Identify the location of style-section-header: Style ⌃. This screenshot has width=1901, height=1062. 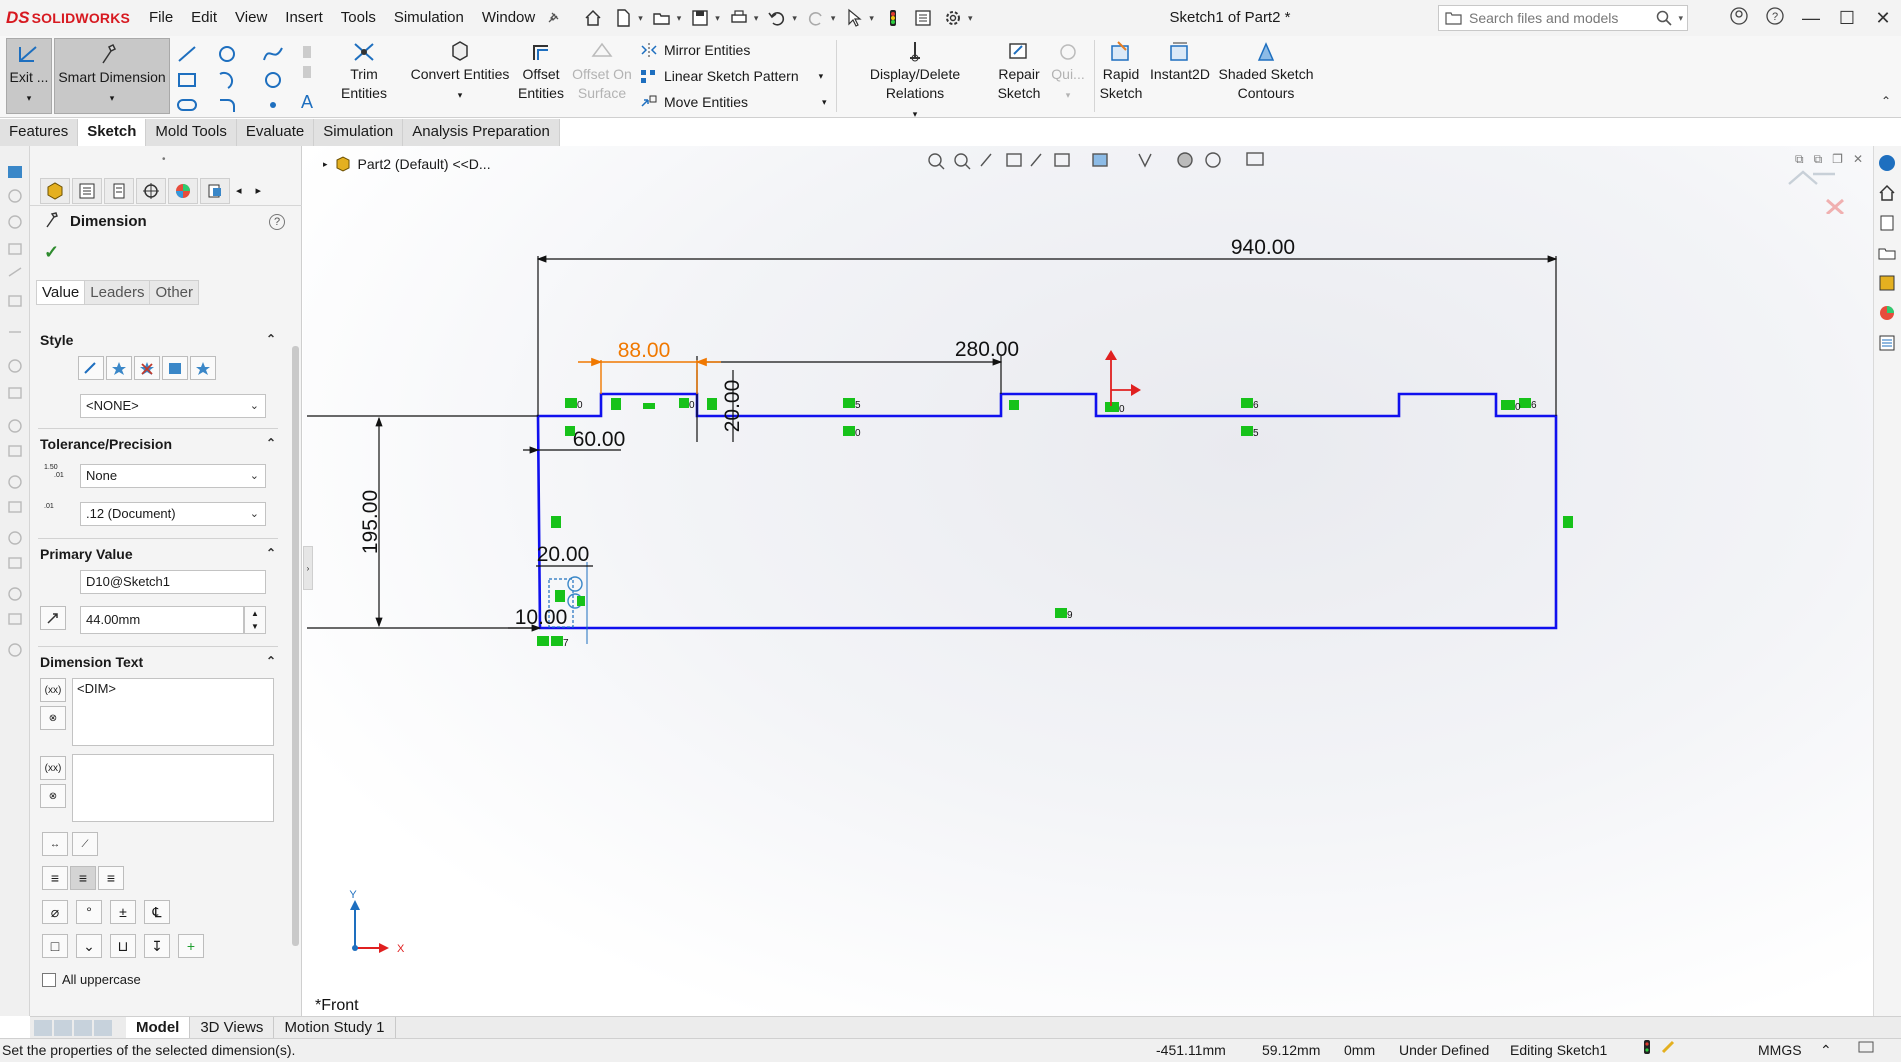
(158, 340).